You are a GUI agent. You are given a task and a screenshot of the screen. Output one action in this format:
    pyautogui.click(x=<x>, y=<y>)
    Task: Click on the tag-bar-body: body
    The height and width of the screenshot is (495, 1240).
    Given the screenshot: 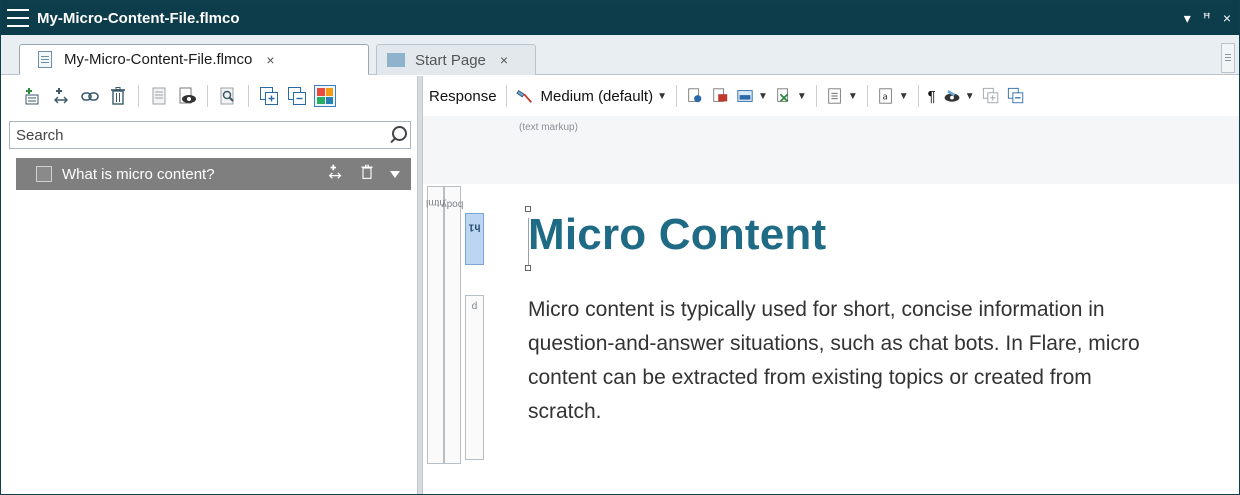 What is the action you would take?
    pyautogui.click(x=452, y=325)
    